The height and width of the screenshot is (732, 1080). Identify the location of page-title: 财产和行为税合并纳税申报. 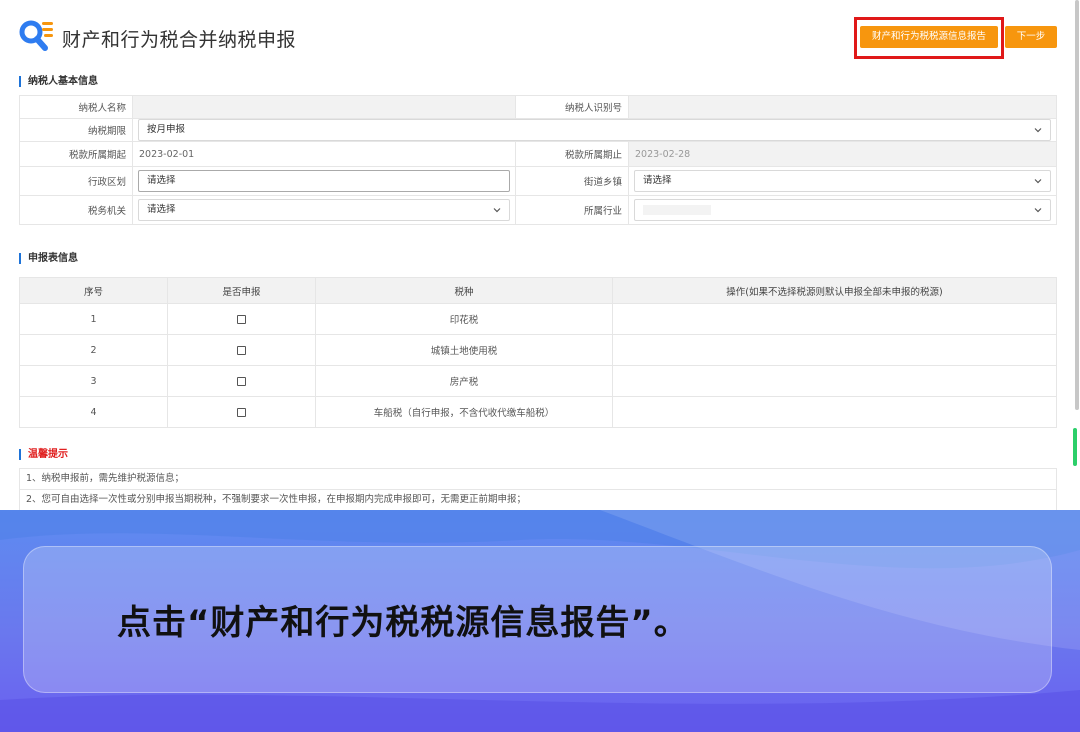
(179, 40).